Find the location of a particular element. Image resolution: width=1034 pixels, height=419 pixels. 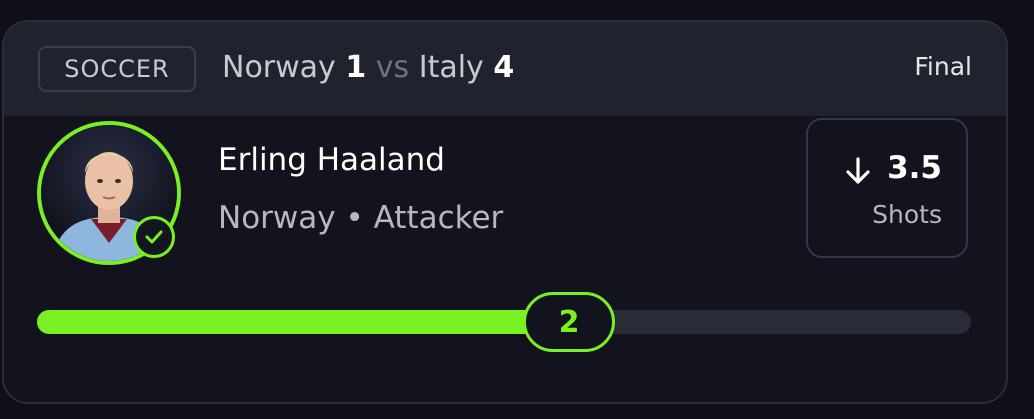

player-position: Attacker is located at coordinates (438, 218).